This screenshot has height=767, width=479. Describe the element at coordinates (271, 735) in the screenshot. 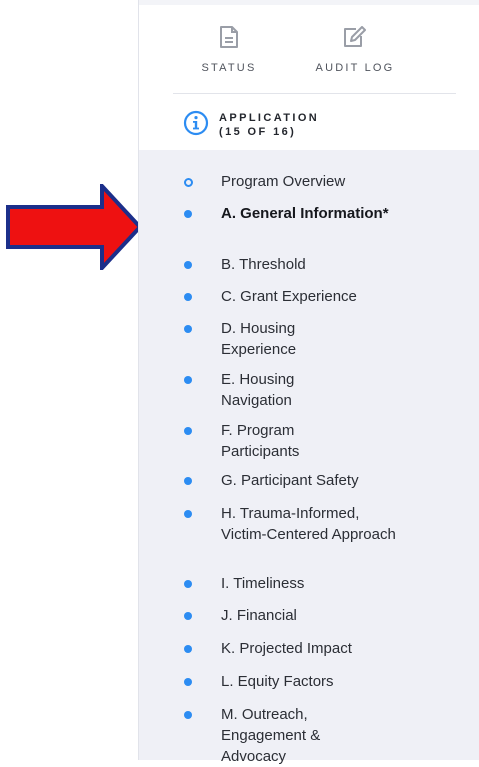

I see `nav-item-label: M. Outreach, Engagement & Advocacy` at that location.